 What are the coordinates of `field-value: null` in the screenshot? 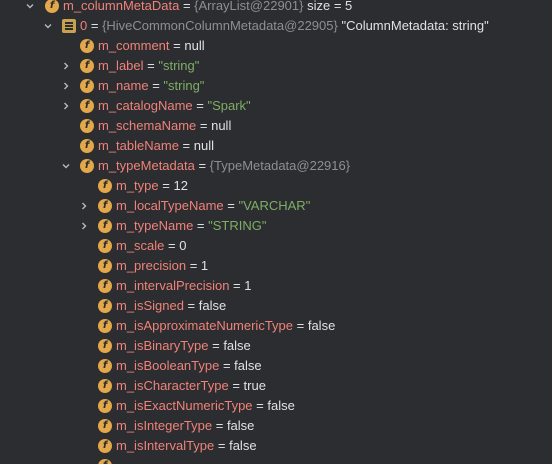 It's located at (194, 45).